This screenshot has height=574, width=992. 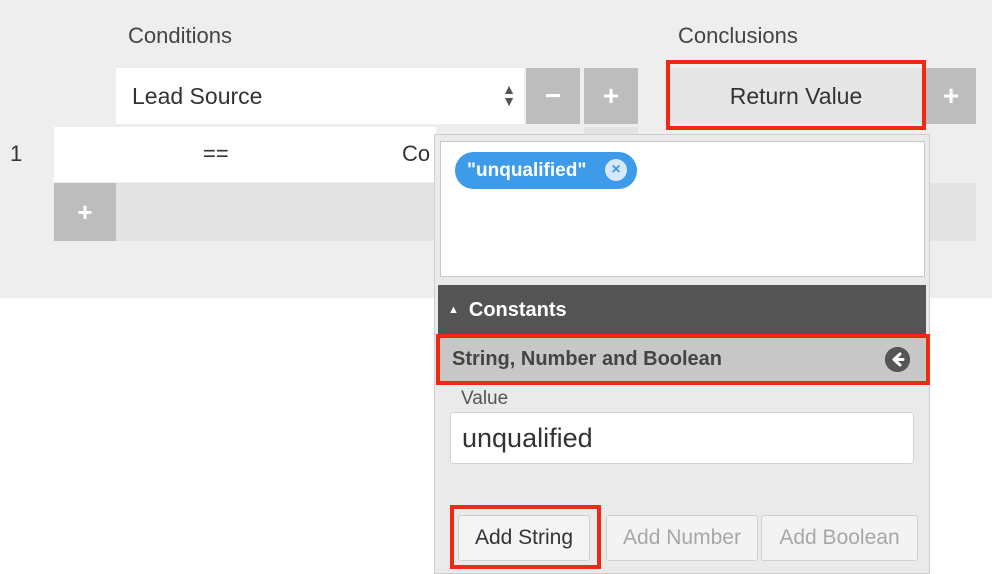 I want to click on remove-condition-button: −, so click(x=553, y=96).